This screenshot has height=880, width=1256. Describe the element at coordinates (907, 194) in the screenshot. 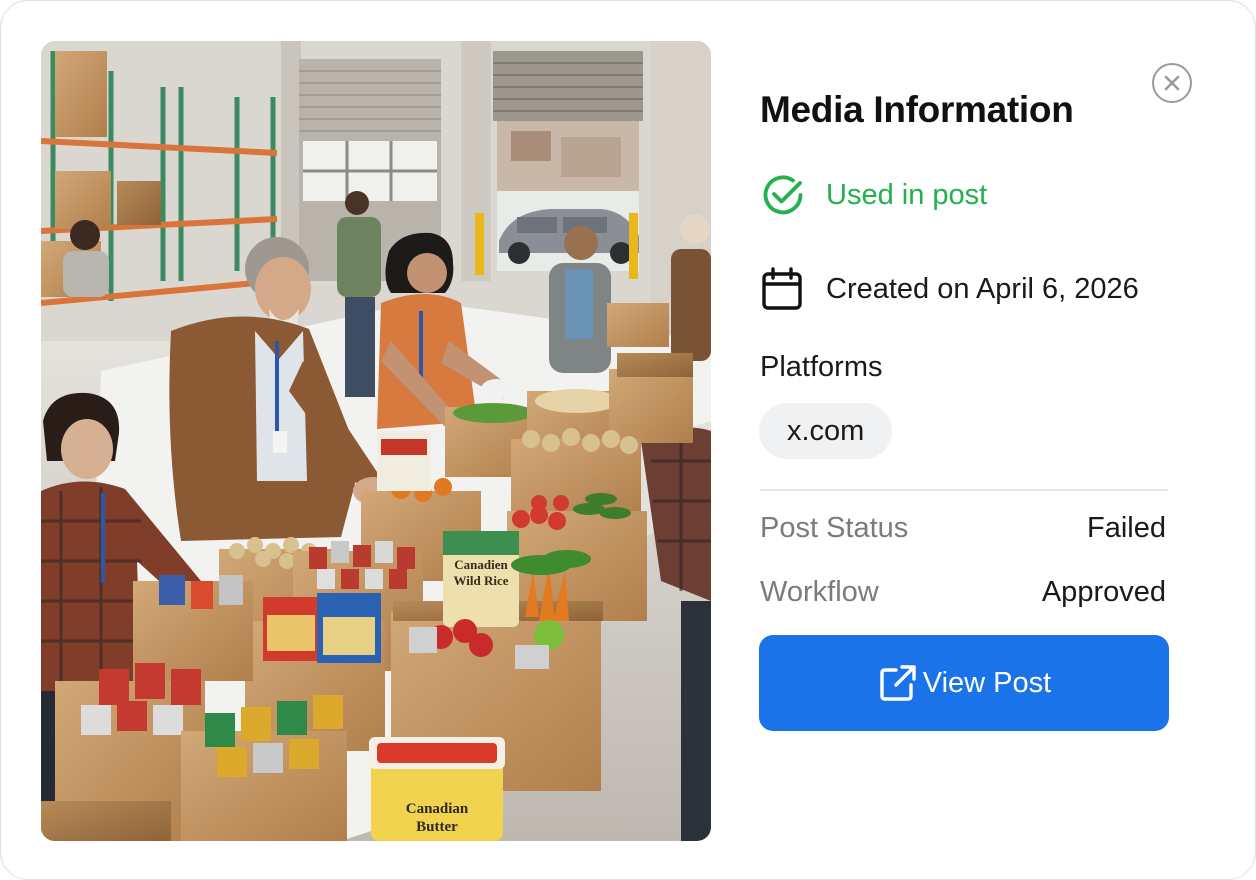

I see `usage-status-label: Used in post` at that location.